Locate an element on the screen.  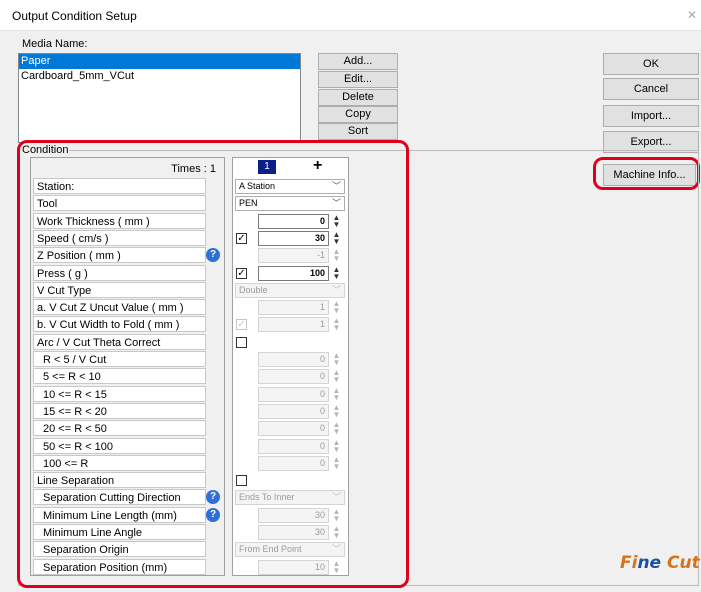
sort-button: Sort is located at coordinates (358, 131).